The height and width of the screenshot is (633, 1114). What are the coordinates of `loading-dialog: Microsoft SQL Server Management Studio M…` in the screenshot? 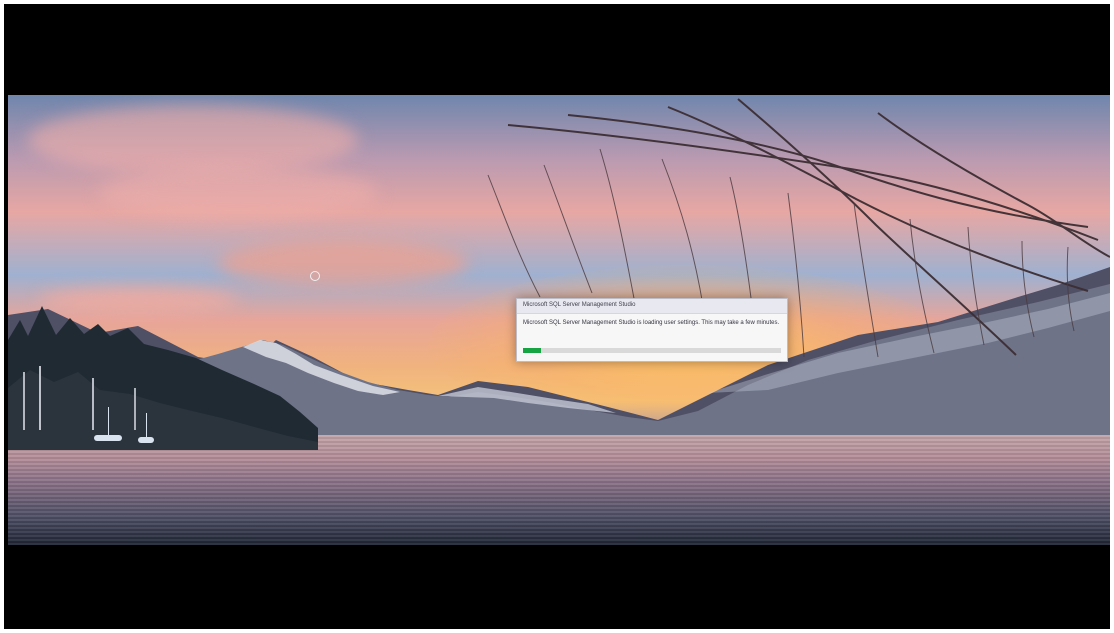 It's located at (652, 330).